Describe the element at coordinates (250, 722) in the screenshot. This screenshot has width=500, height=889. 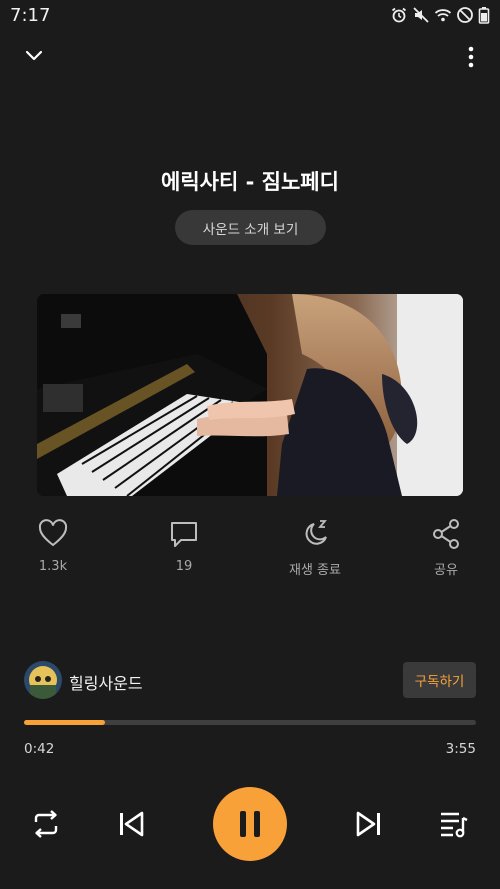
I see `progress-bar` at that location.